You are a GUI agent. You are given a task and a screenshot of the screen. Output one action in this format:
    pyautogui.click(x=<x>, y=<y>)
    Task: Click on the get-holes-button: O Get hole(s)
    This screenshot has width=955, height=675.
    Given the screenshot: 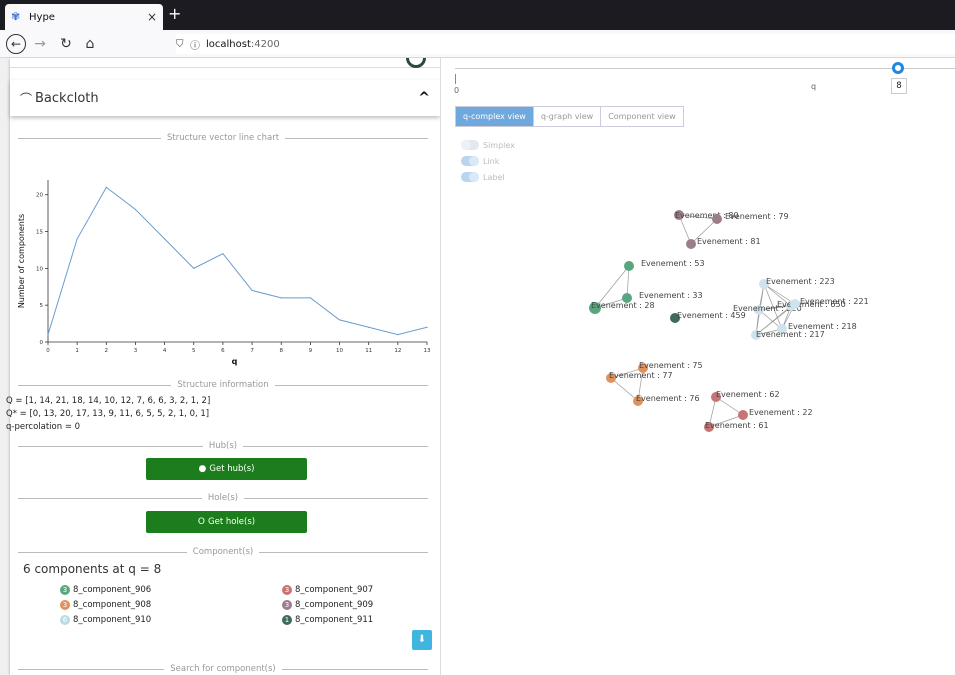 What is the action you would take?
    pyautogui.click(x=226, y=522)
    